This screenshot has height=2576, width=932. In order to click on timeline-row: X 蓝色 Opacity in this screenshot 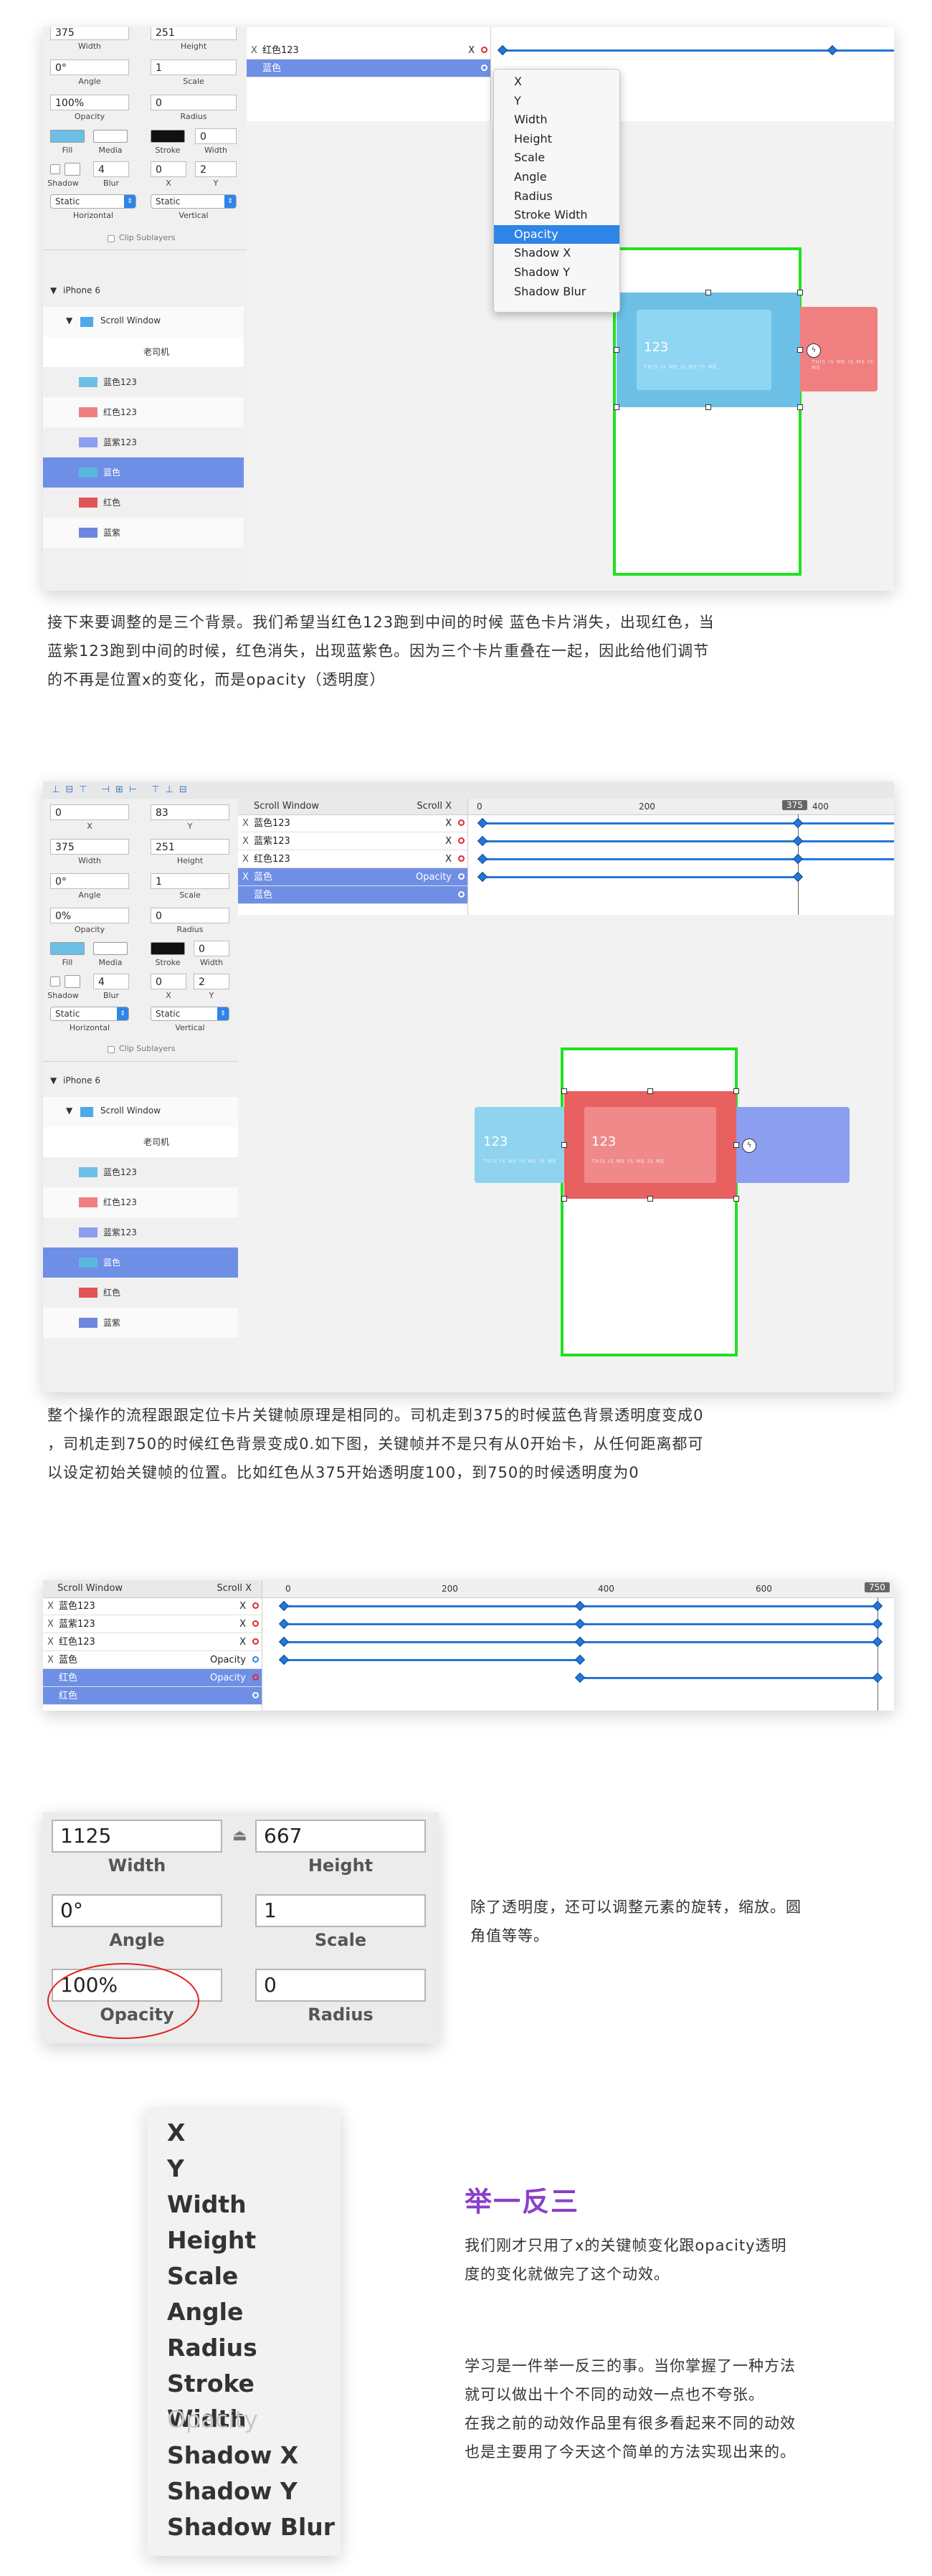, I will do `click(152, 1660)`.